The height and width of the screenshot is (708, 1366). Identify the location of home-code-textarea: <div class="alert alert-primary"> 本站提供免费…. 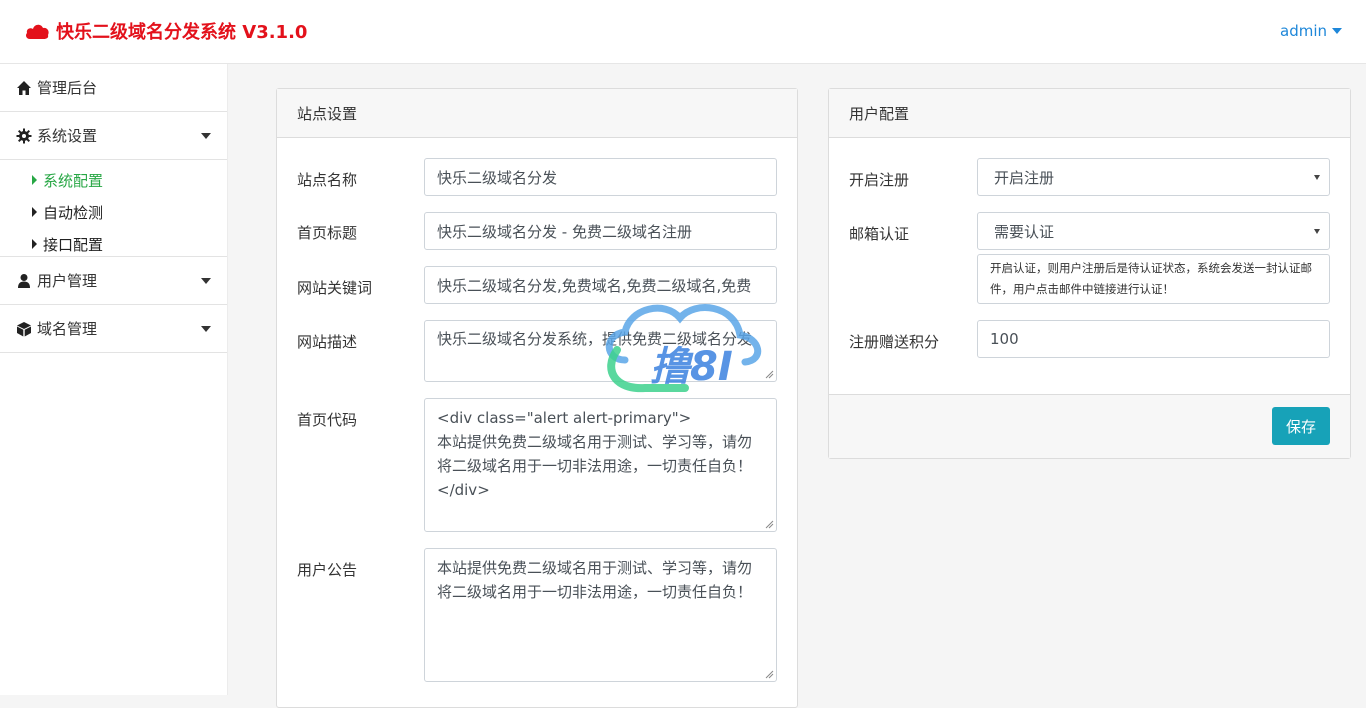
(600, 465).